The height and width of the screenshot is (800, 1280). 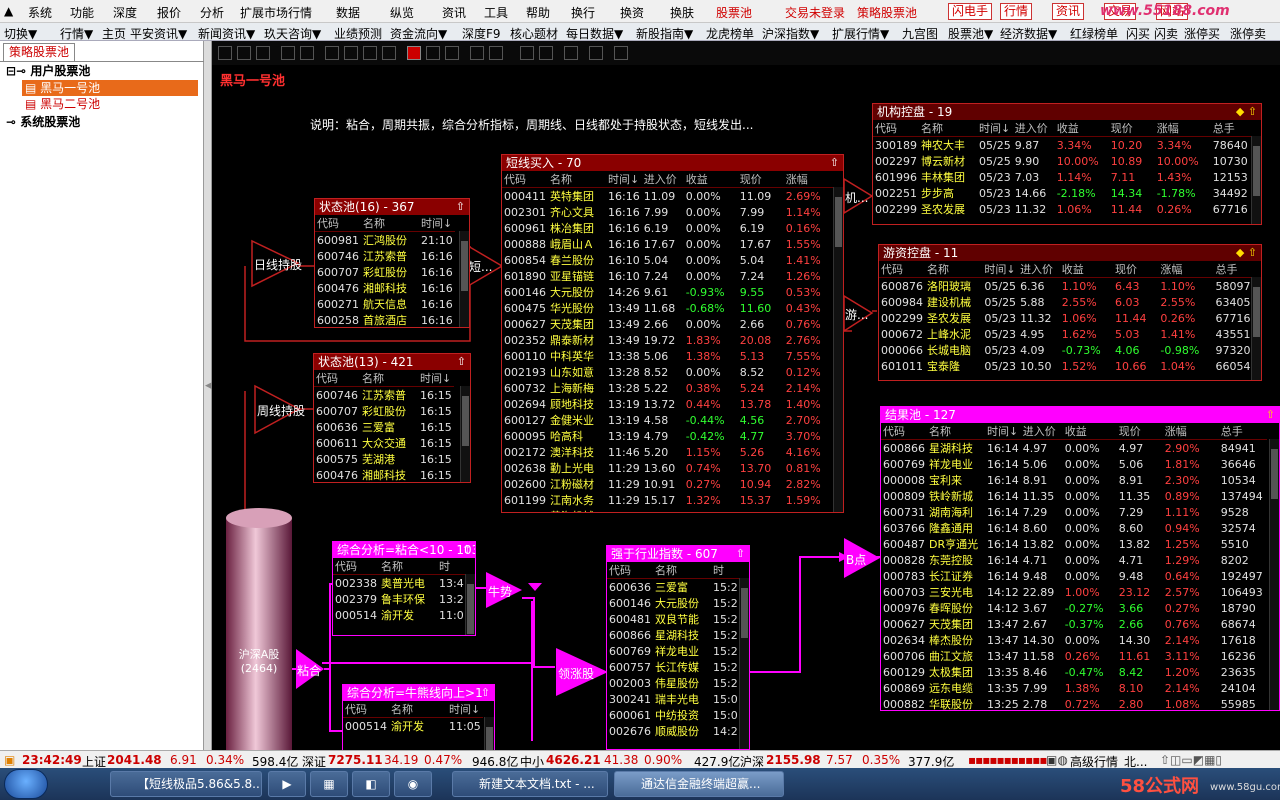 What do you see at coordinates (678, 554) in the screenshot?
I see `panel-header: 强于行业指数 - 607 ⇧` at bounding box center [678, 554].